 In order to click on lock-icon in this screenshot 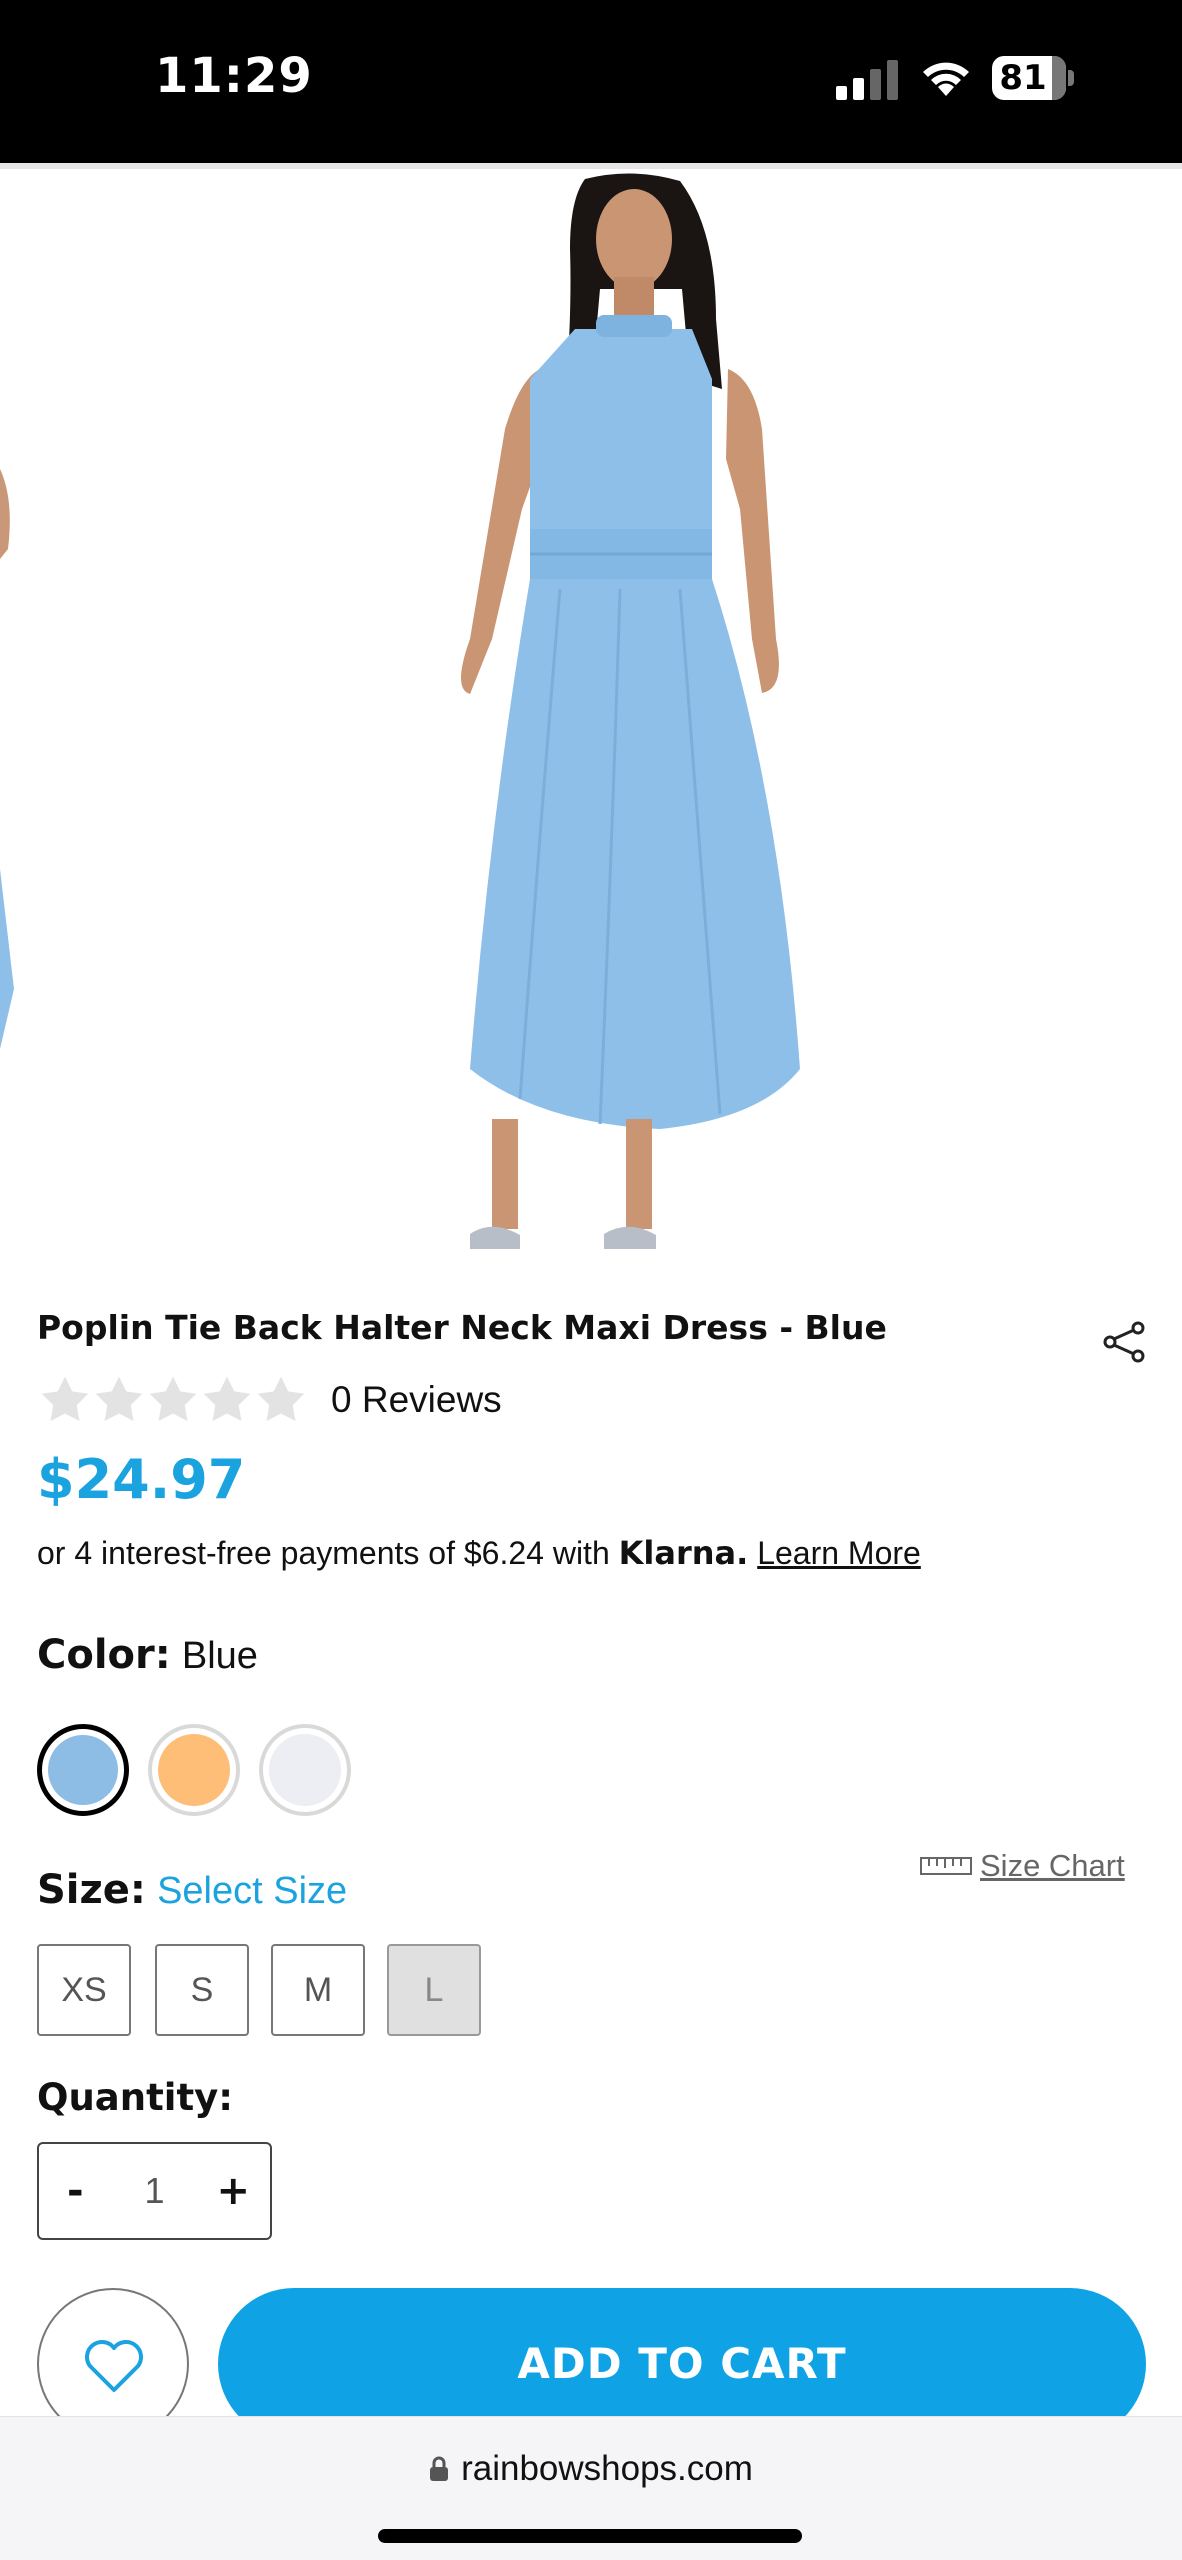, I will do `click(439, 2468)`.